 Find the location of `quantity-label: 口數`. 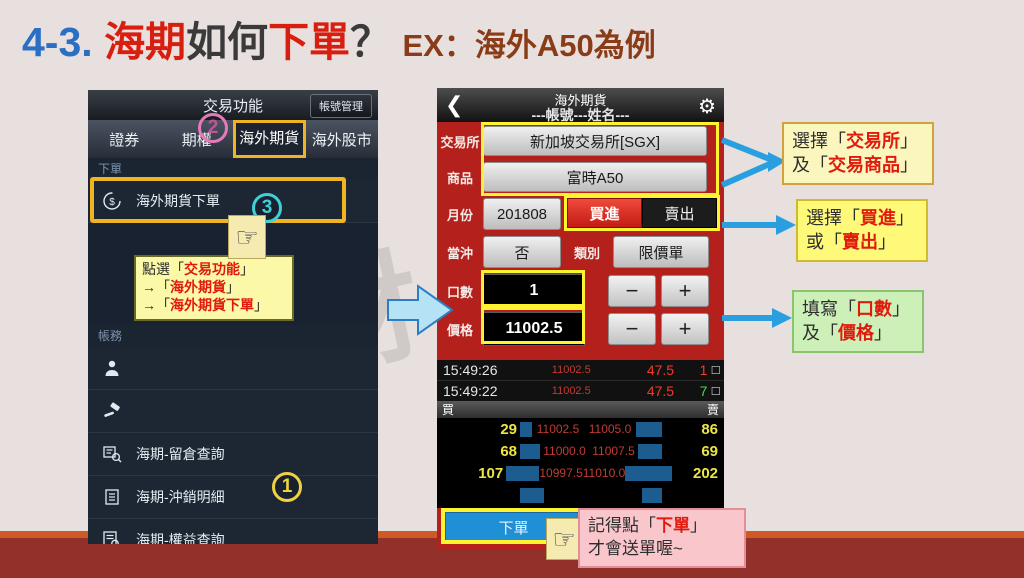

quantity-label: 口數 is located at coordinates (459, 292).